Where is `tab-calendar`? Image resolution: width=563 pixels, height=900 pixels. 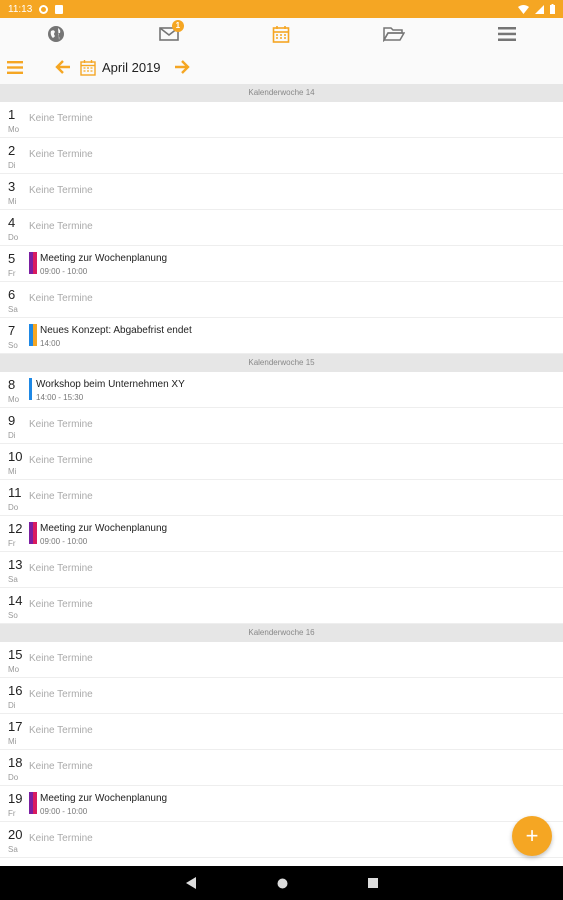
tab-calendar is located at coordinates (281, 34).